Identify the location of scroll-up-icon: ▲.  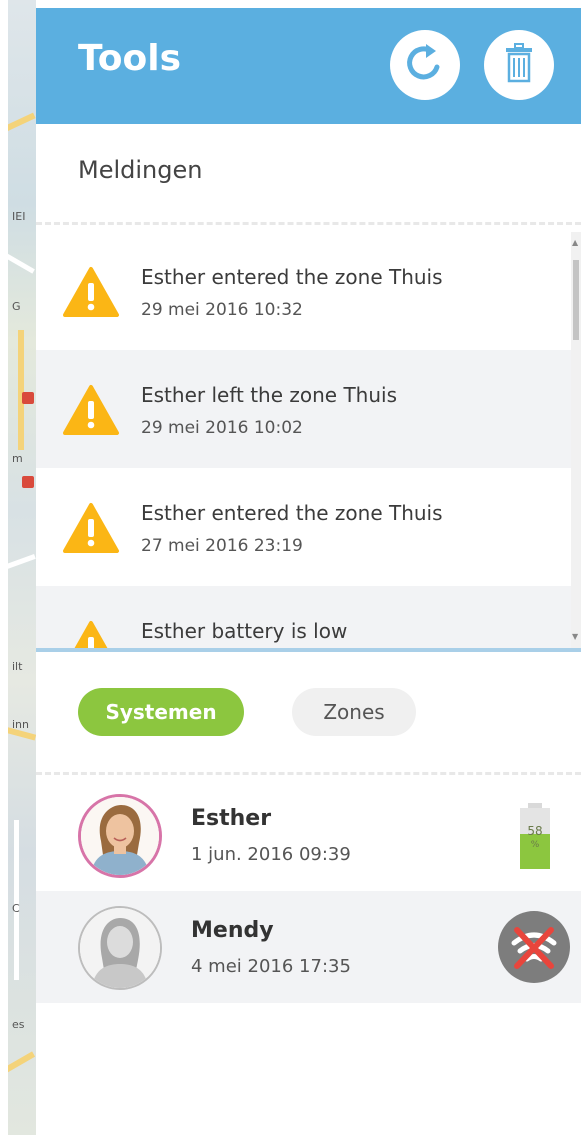
(575, 242).